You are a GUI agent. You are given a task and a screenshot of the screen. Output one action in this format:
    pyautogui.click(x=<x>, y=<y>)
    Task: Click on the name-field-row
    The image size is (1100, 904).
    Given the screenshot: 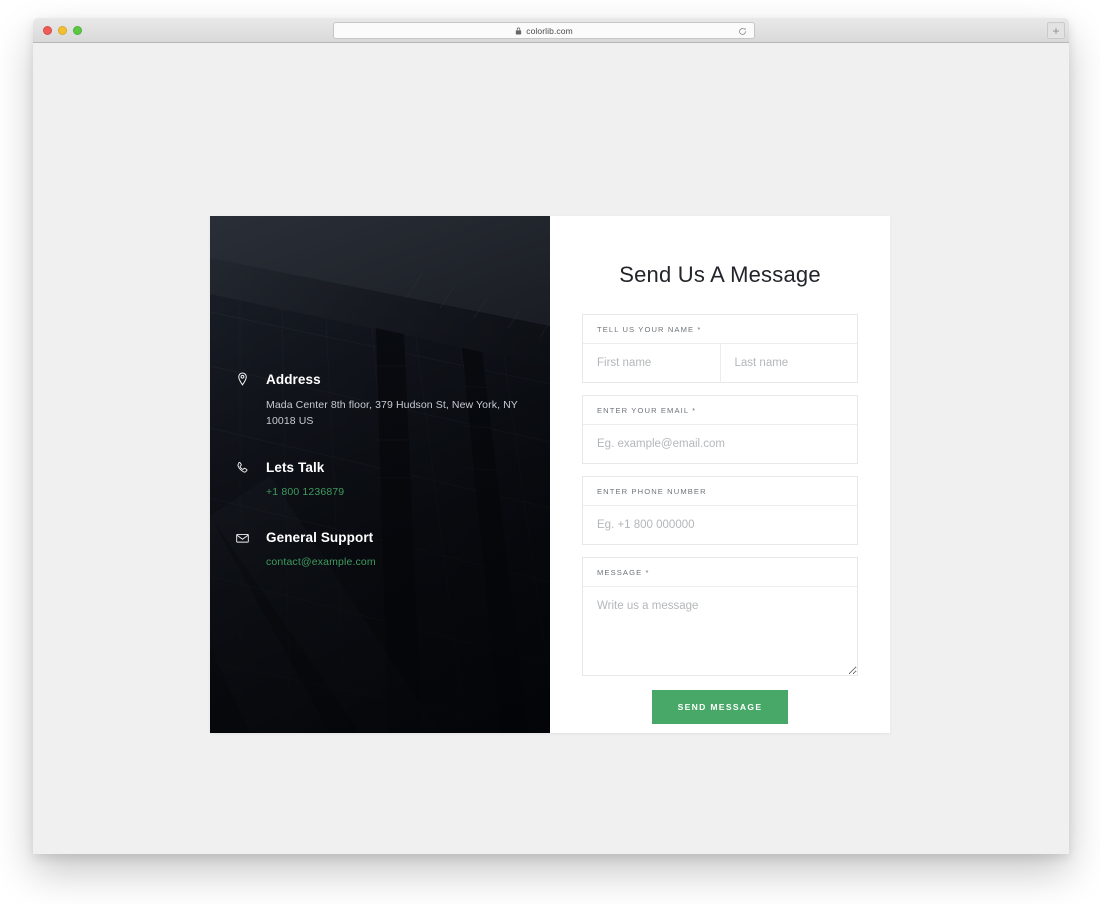 What is the action you would take?
    pyautogui.click(x=720, y=363)
    